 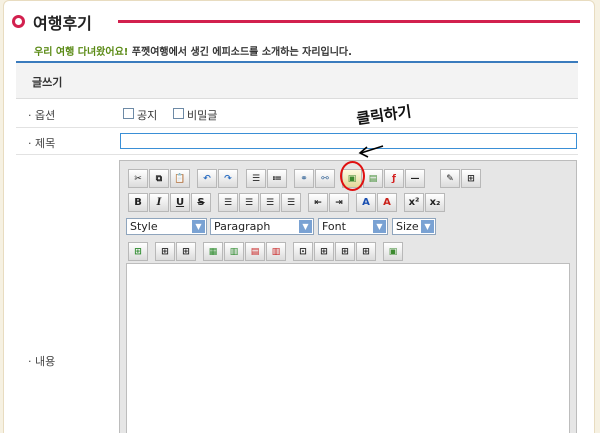 What do you see at coordinates (159, 178) in the screenshot?
I see `copy-icon: ⧉` at bounding box center [159, 178].